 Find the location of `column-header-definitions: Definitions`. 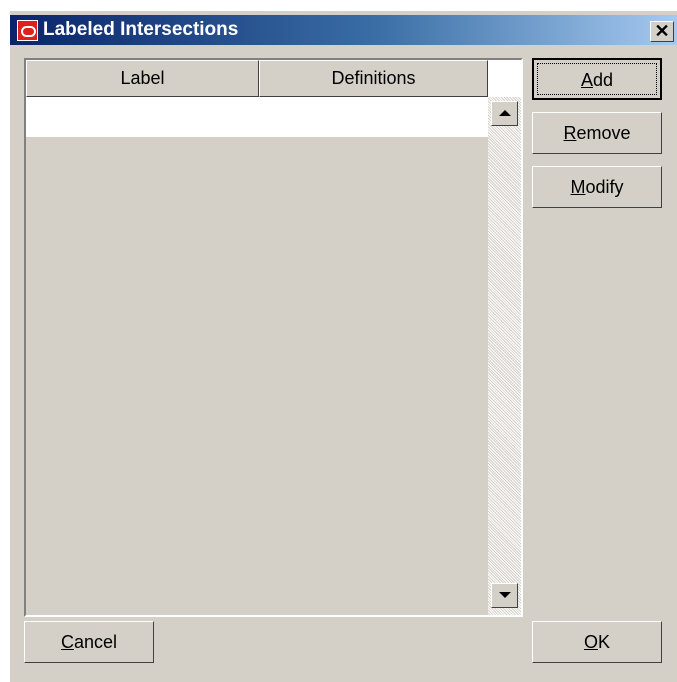

column-header-definitions: Definitions is located at coordinates (373, 78).